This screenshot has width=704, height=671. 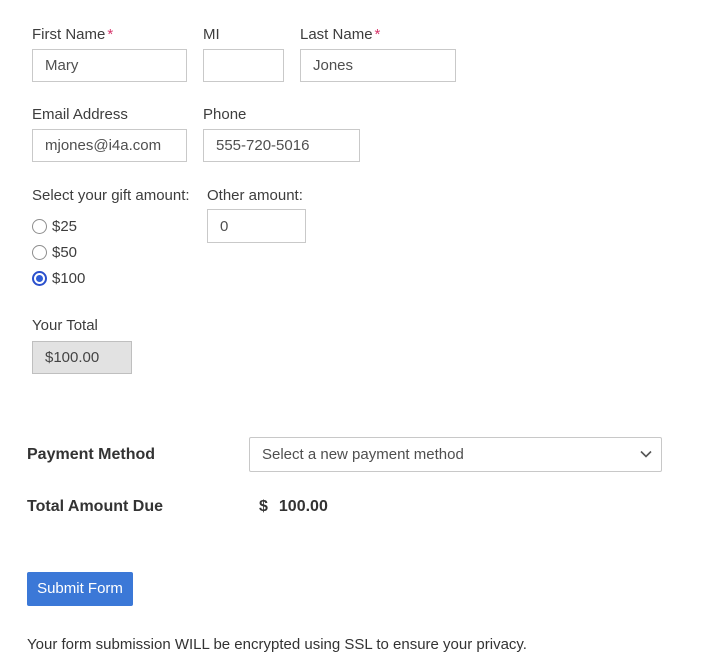 I want to click on gift-options-column: Select your gift amount: $25 $50 $100, so click(x=119, y=239).